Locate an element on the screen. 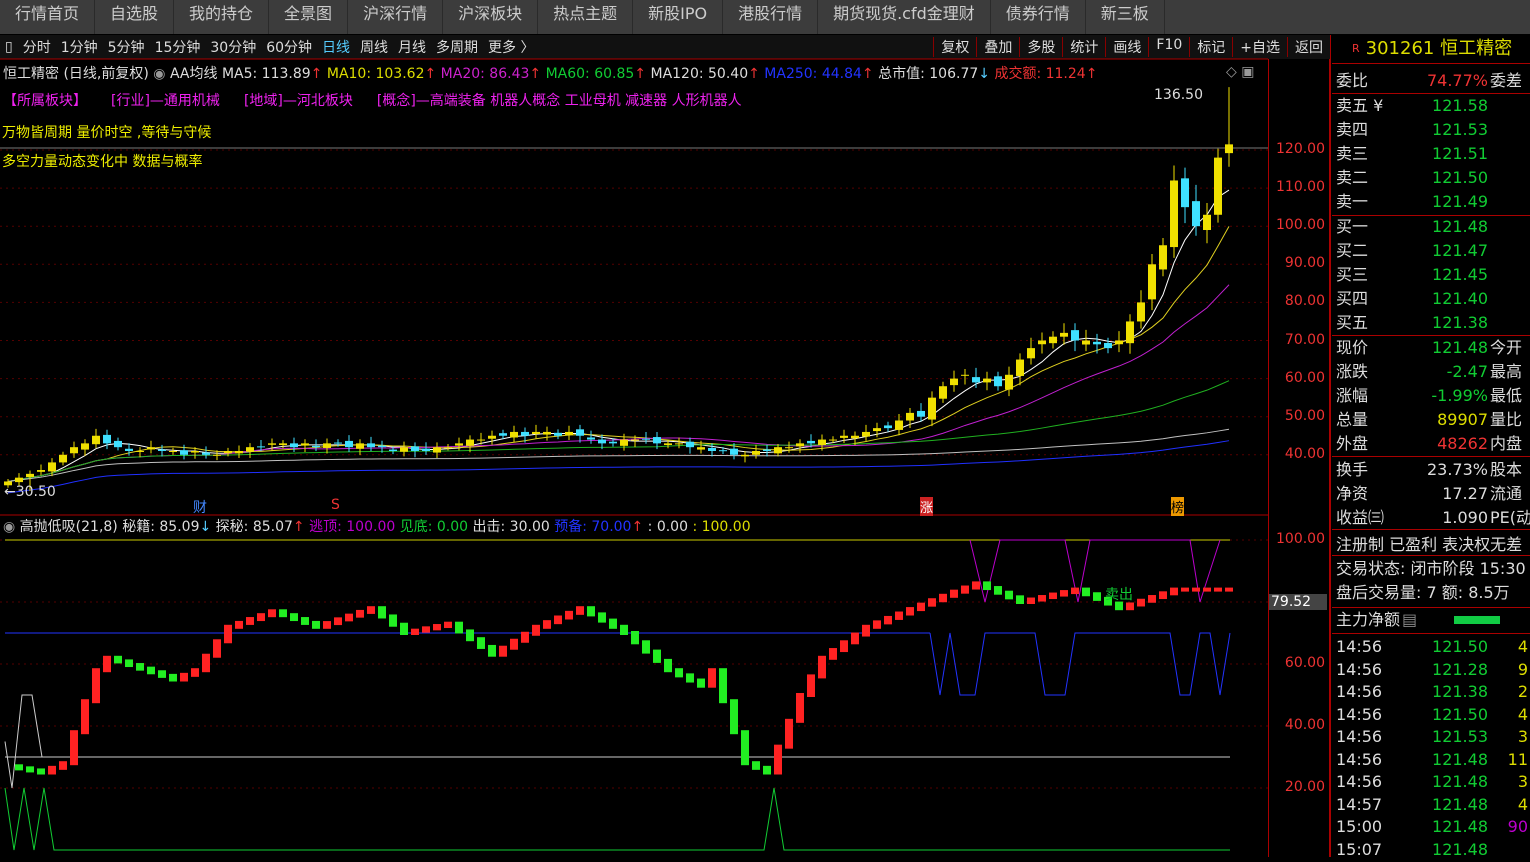 The image size is (1530, 862). sector-tag: 【所属板块】 is located at coordinates (45, 101).